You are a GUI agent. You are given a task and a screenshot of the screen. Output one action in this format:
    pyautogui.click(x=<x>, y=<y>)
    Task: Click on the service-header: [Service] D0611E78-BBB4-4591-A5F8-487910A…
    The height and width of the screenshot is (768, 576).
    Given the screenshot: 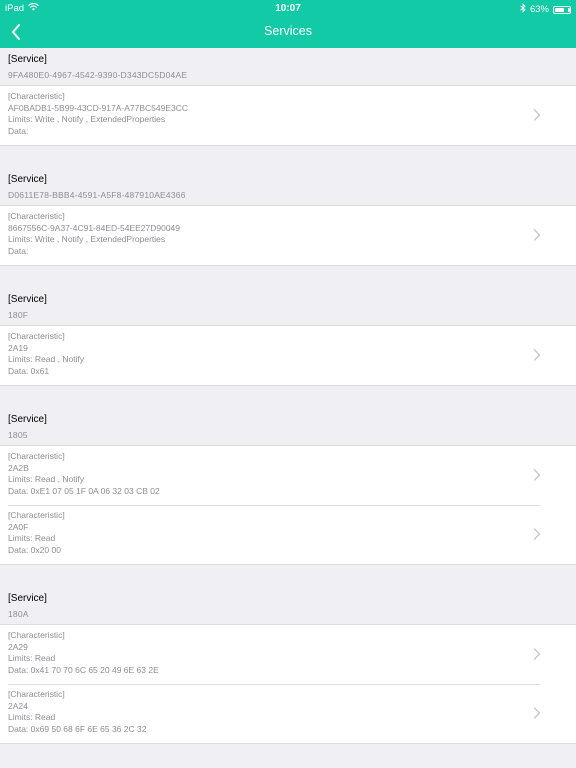 What is the action you would take?
    pyautogui.click(x=288, y=186)
    